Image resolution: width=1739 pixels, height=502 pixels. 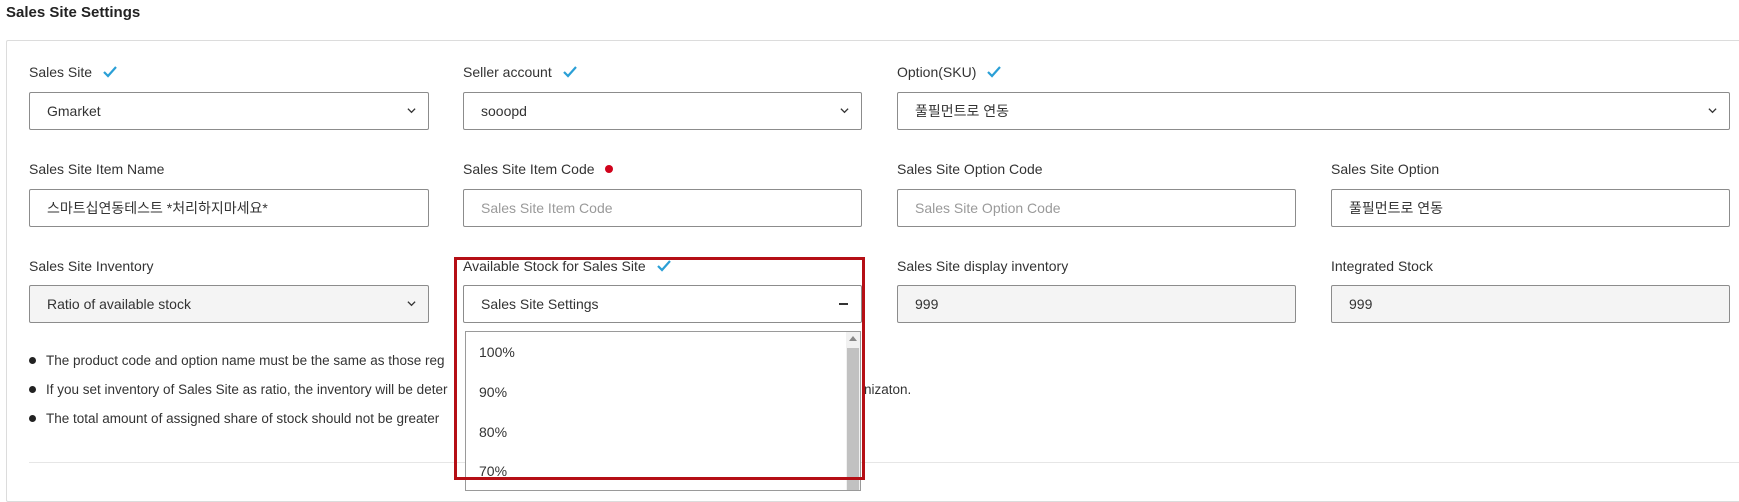 I want to click on inventory-select: Ratio of available stock, so click(x=229, y=304).